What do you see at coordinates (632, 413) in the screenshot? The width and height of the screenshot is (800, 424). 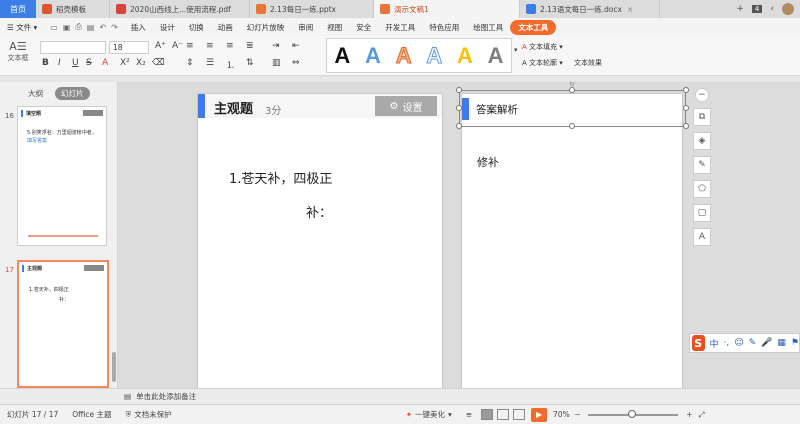 I see `zoom-slider-knob` at bounding box center [632, 413].